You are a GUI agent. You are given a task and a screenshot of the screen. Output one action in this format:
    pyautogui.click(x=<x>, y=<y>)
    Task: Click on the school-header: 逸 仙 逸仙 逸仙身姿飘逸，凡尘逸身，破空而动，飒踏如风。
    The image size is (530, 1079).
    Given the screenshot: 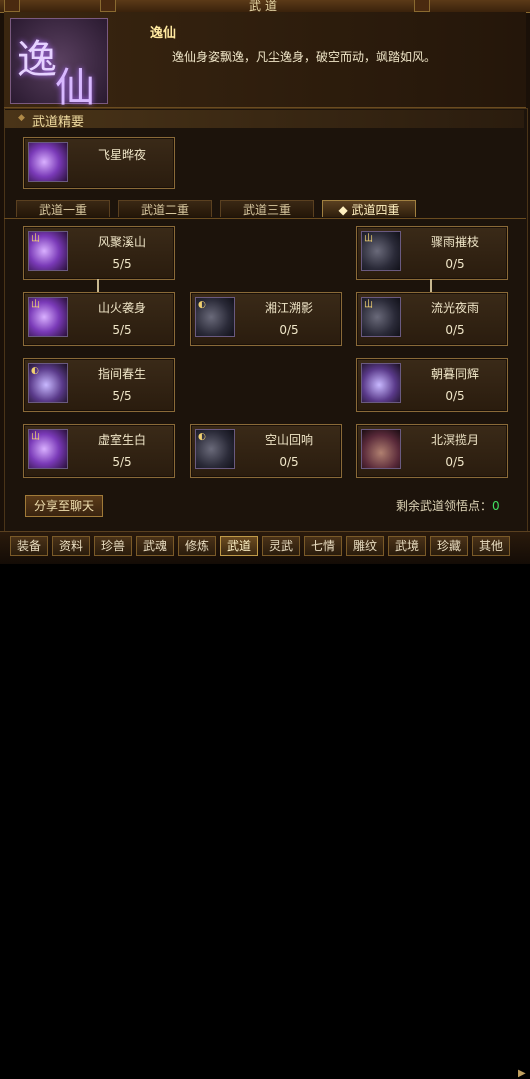 What is the action you would take?
    pyautogui.click(x=265, y=61)
    